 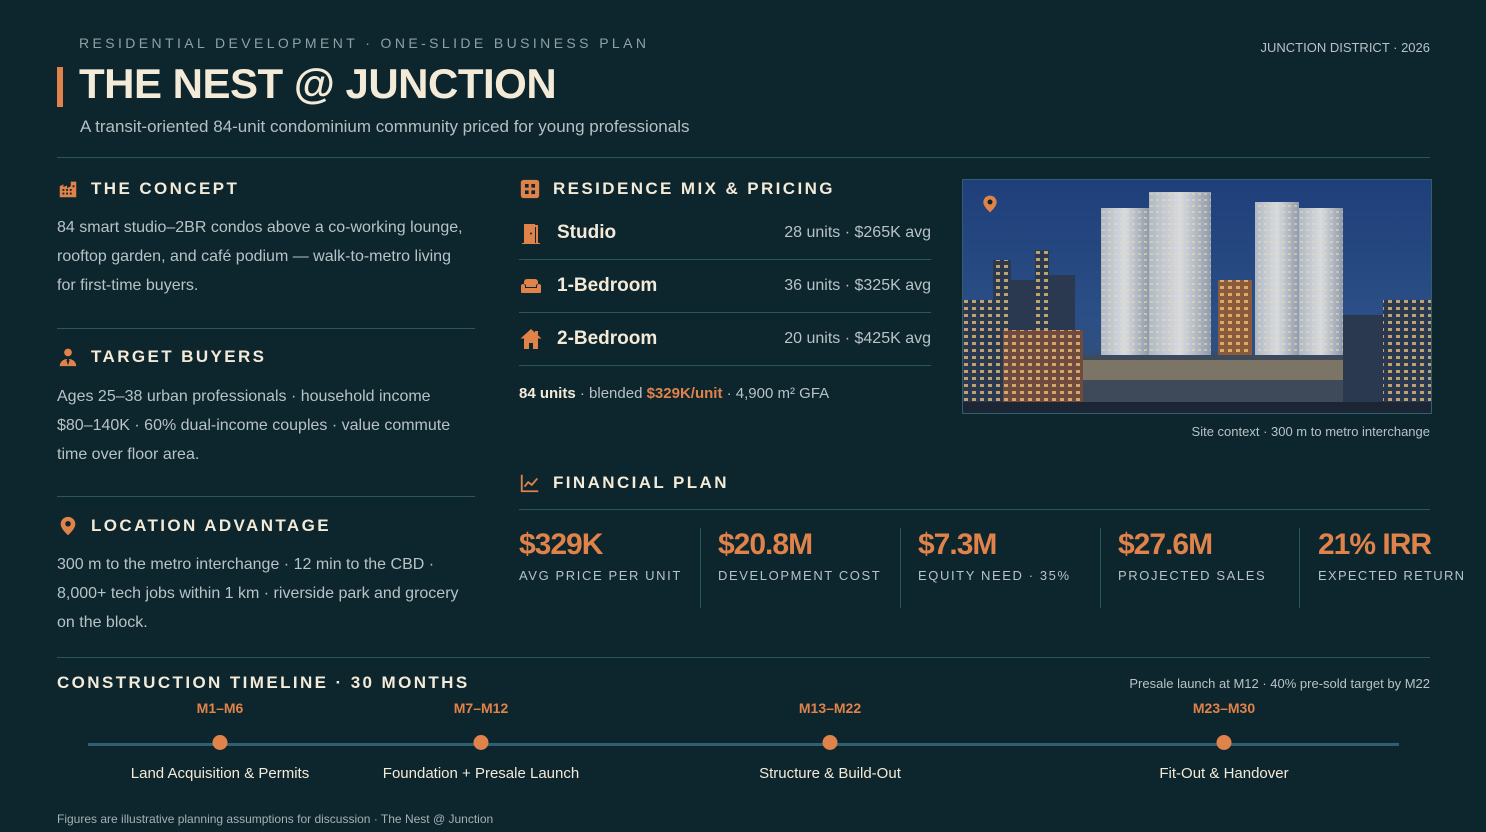 What do you see at coordinates (607, 338) in the screenshot?
I see `mix-row-name: 2-Bedroom` at bounding box center [607, 338].